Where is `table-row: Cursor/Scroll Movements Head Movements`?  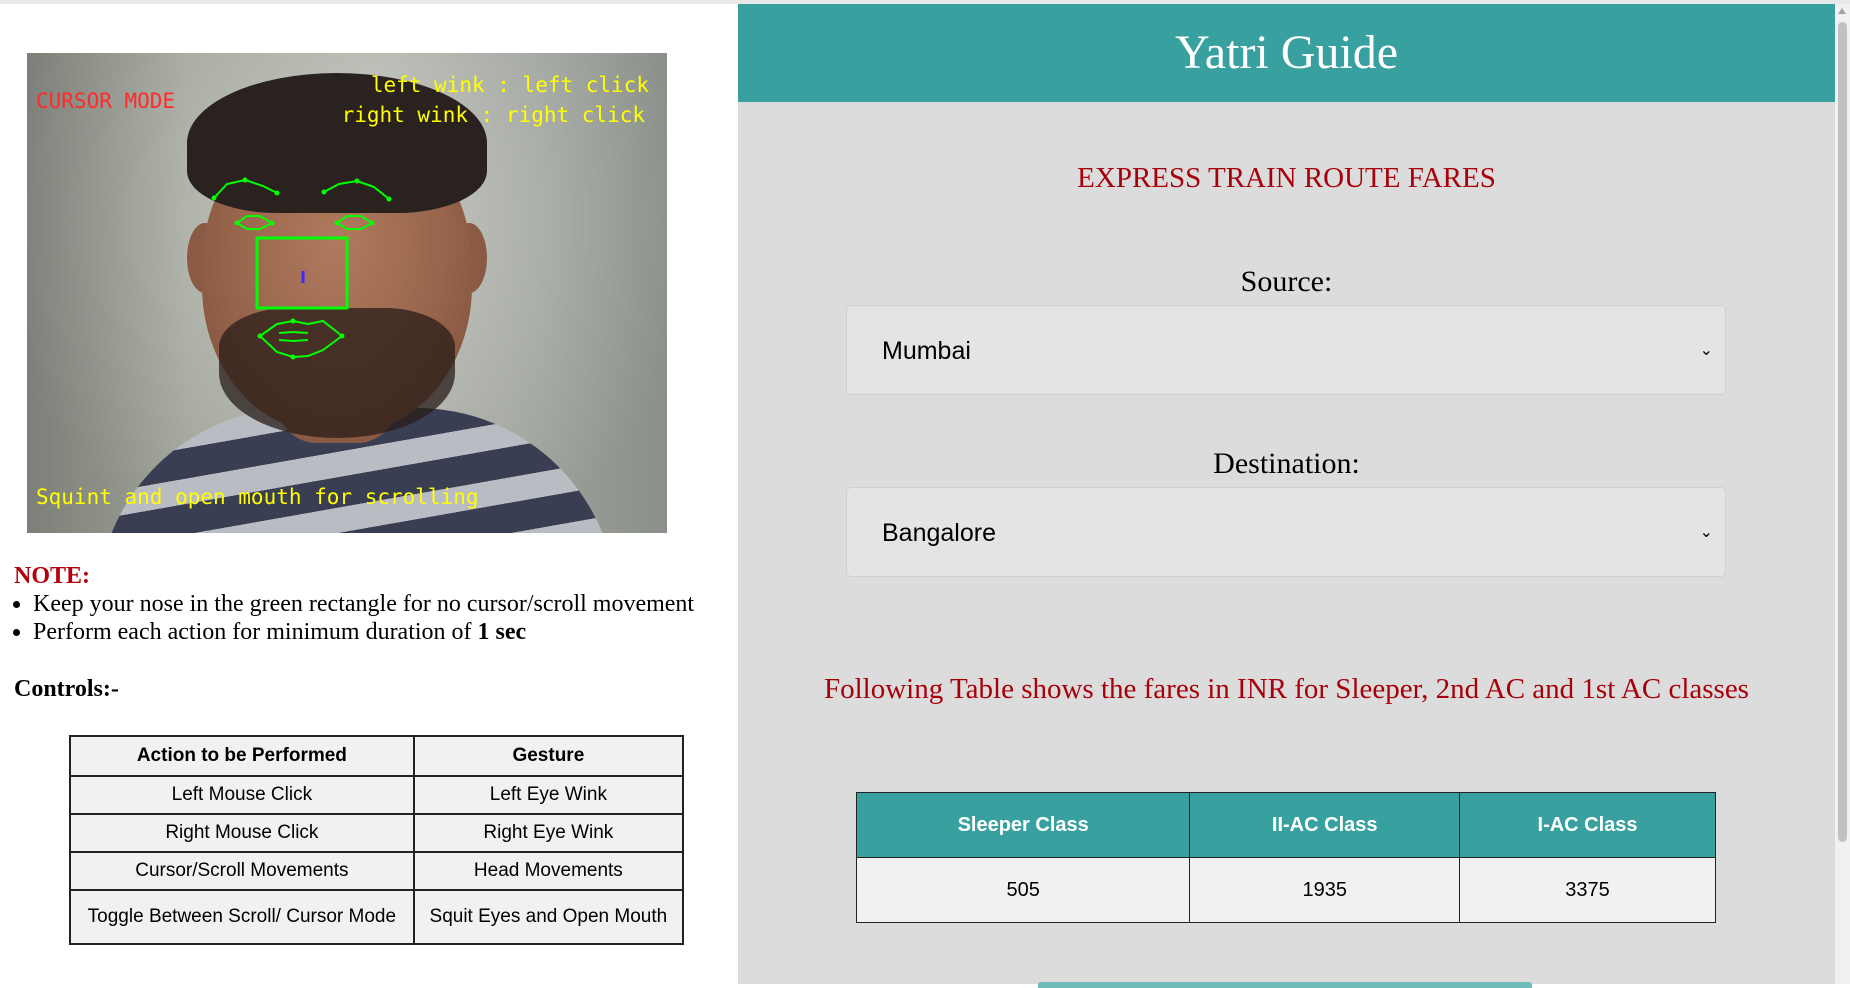
table-row: Cursor/Scroll Movements Head Movements is located at coordinates (377, 871).